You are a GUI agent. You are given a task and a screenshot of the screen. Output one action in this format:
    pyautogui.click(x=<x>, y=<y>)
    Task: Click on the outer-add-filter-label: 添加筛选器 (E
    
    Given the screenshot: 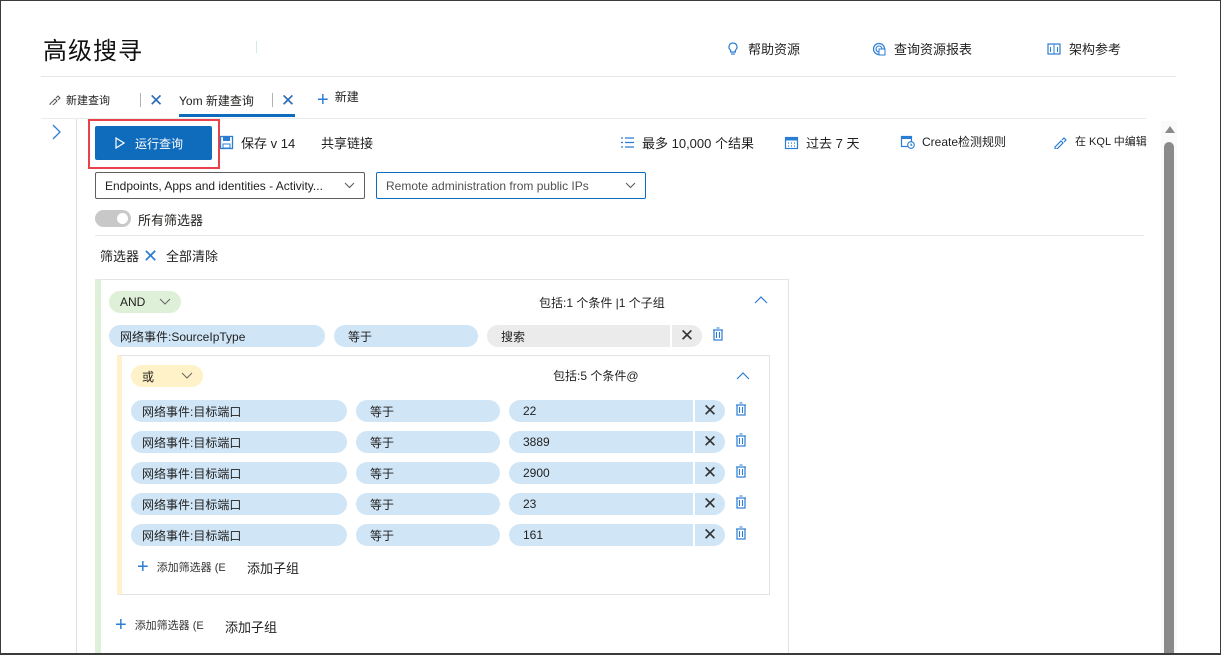 What is the action you would take?
    pyautogui.click(x=169, y=626)
    